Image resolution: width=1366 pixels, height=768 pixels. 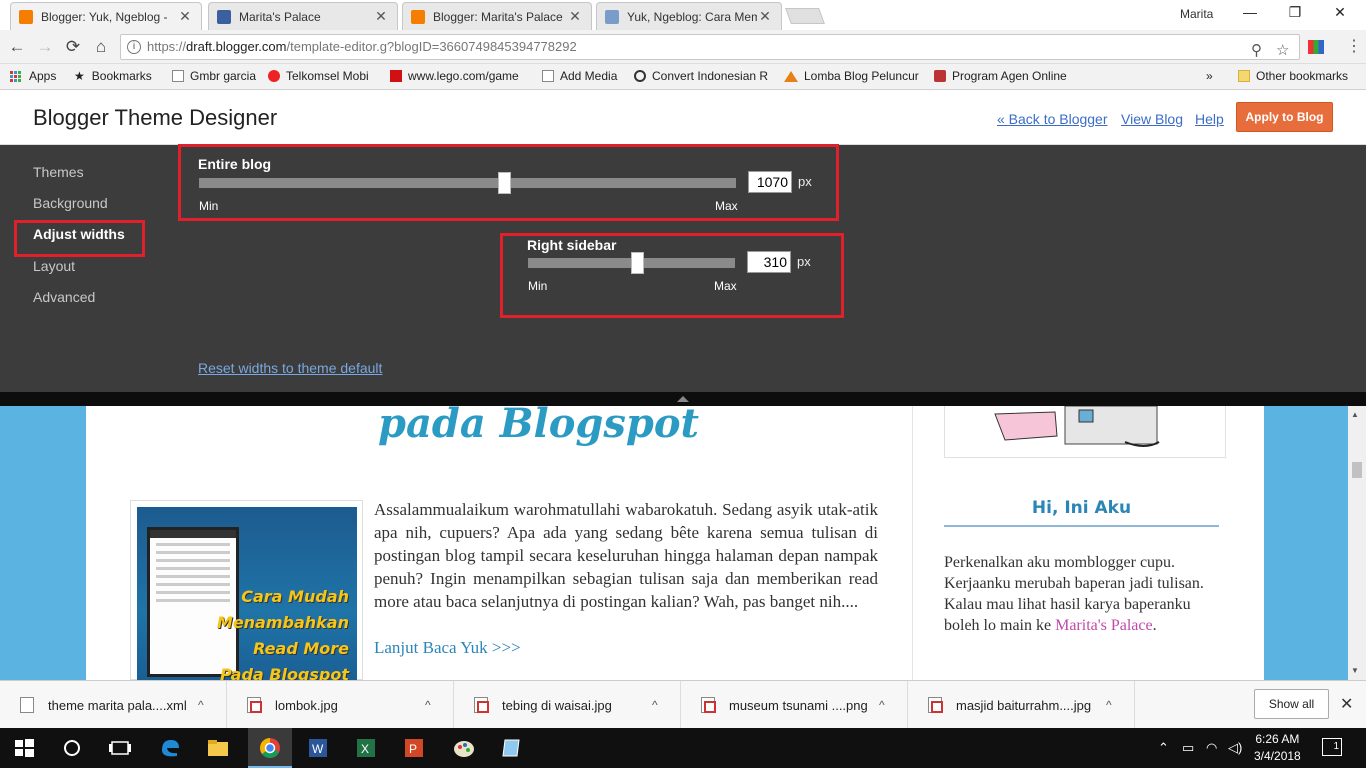 I want to click on bookmark-gmbr-garcia: Gmbr garcia, so click(x=217, y=76).